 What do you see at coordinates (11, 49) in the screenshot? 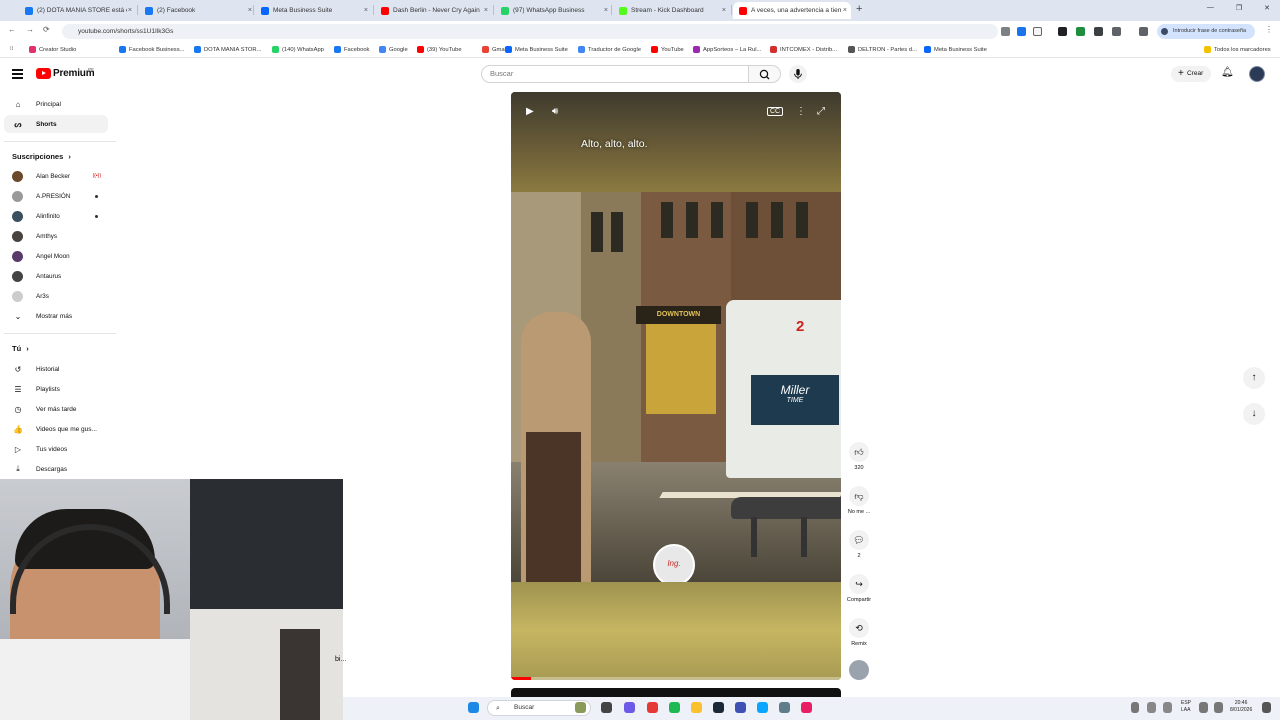
I see `apps-icon: ⁞⁞` at bounding box center [11, 49].